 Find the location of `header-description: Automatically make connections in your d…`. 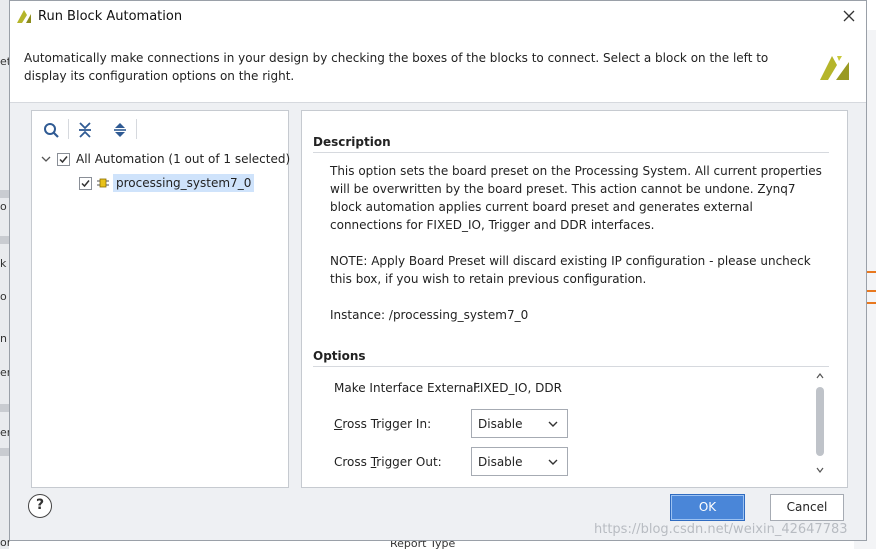

header-description: Automatically make connections in your d… is located at coordinates (396, 67).